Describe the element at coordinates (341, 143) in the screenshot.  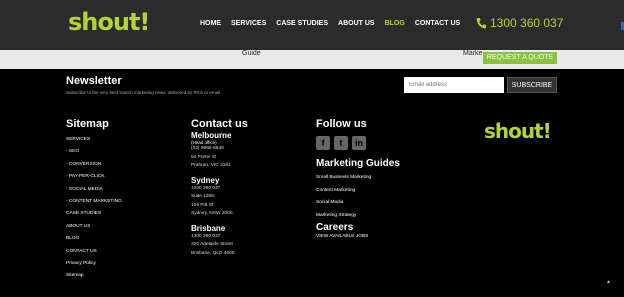
I see `twitter-icon: t` at that location.